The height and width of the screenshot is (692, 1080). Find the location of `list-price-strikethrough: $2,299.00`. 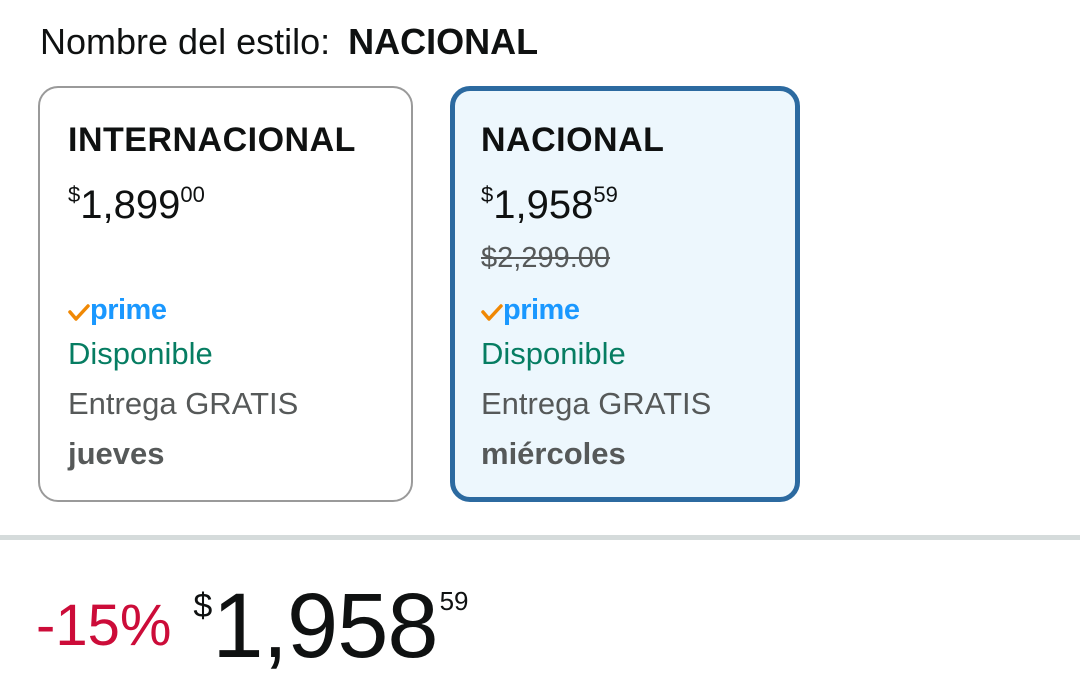

list-price-strikethrough: $2,299.00 is located at coordinates (546, 258).